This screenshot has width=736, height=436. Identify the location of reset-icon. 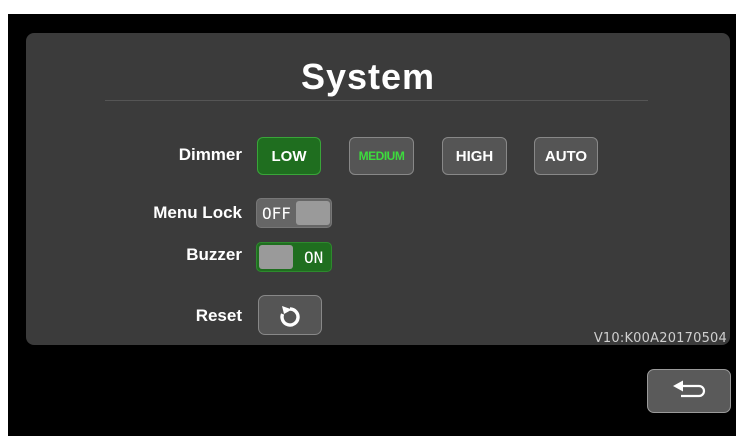
(290, 316).